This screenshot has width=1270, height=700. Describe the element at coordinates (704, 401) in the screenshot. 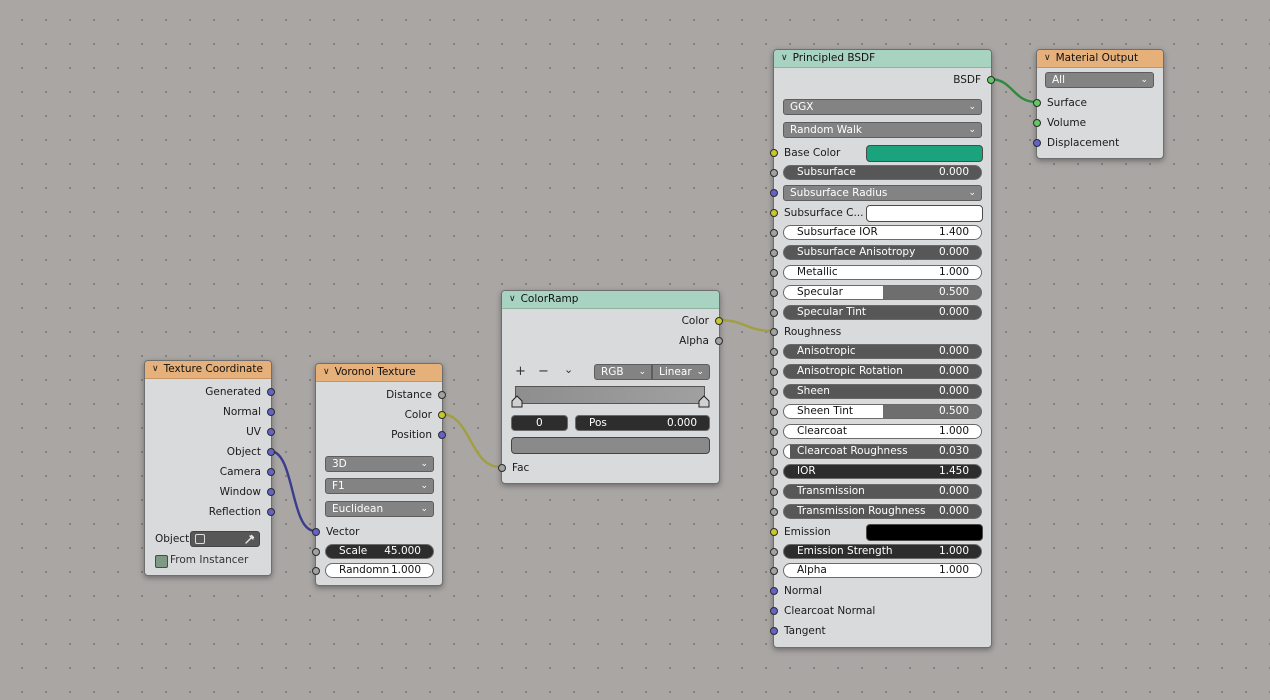

I see `ramp-stop-right-icon` at that location.